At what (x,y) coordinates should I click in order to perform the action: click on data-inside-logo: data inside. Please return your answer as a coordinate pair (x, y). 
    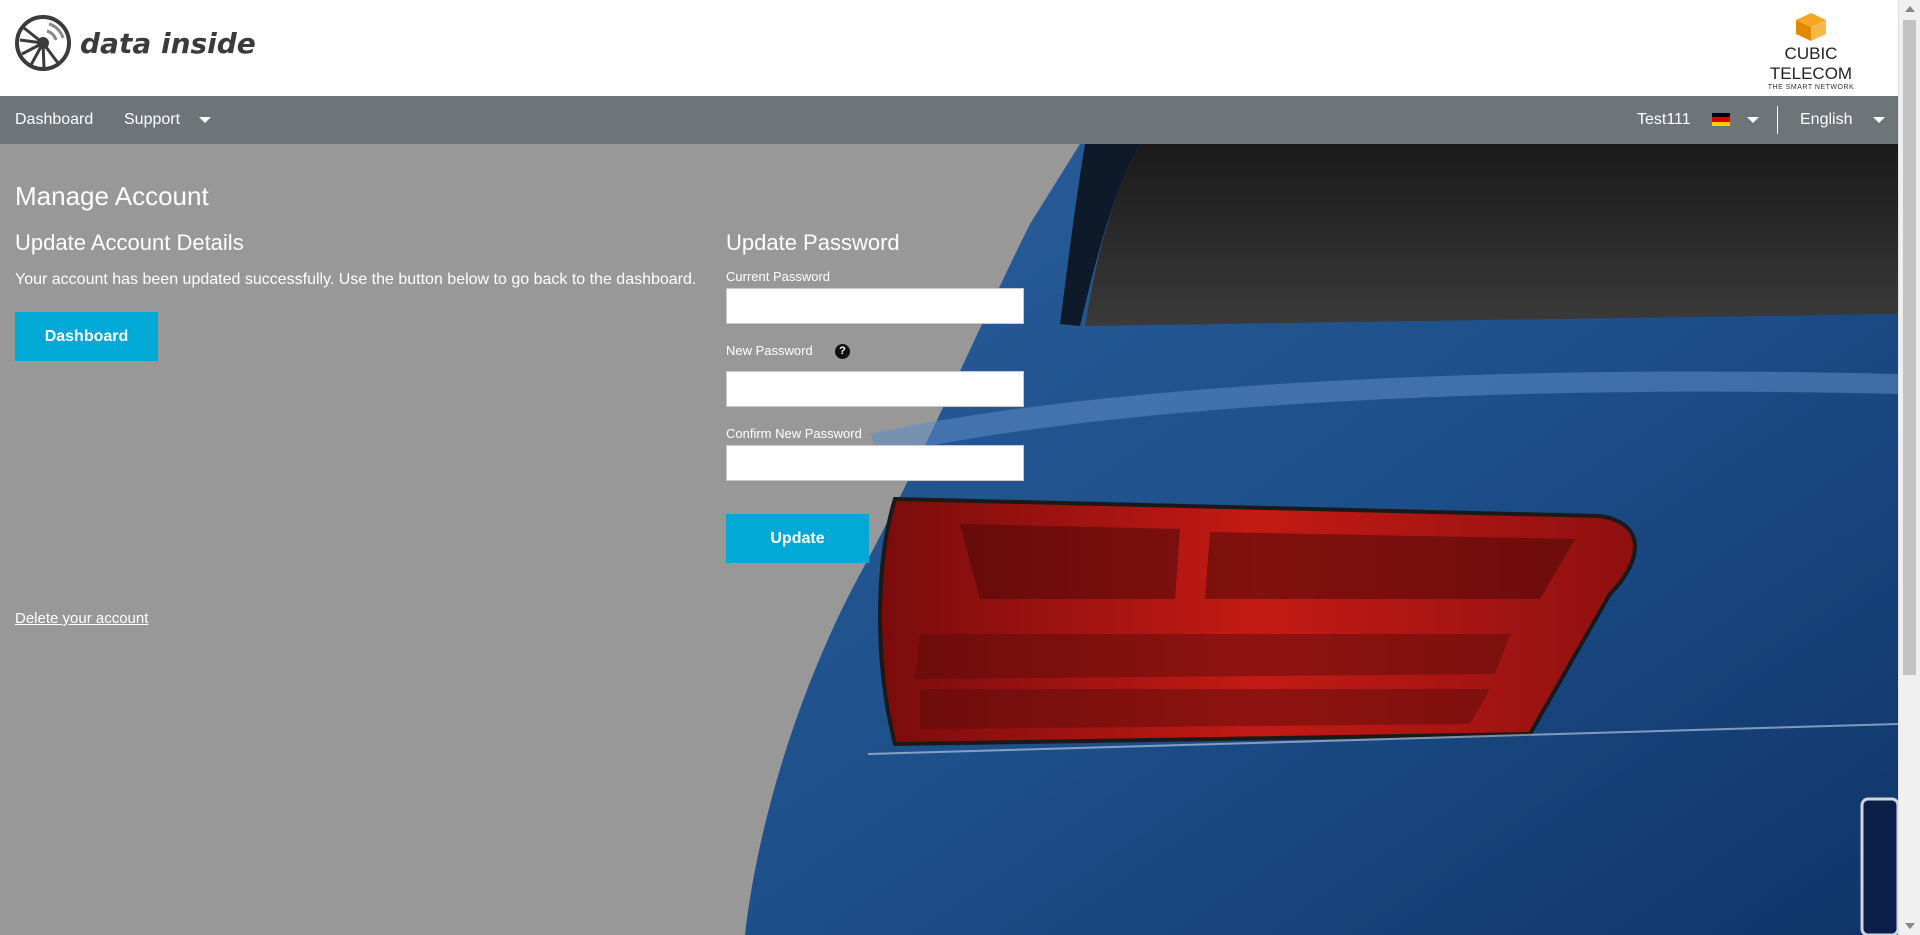
    Looking at the image, I should click on (135, 43).